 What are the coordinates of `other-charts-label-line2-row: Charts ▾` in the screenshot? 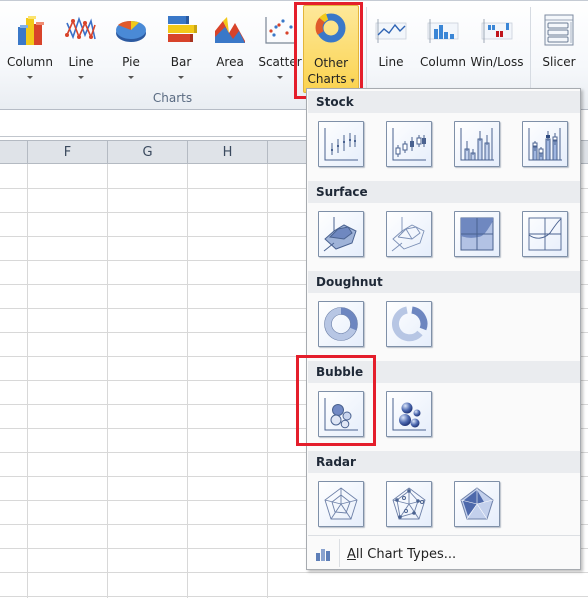 It's located at (331, 80).